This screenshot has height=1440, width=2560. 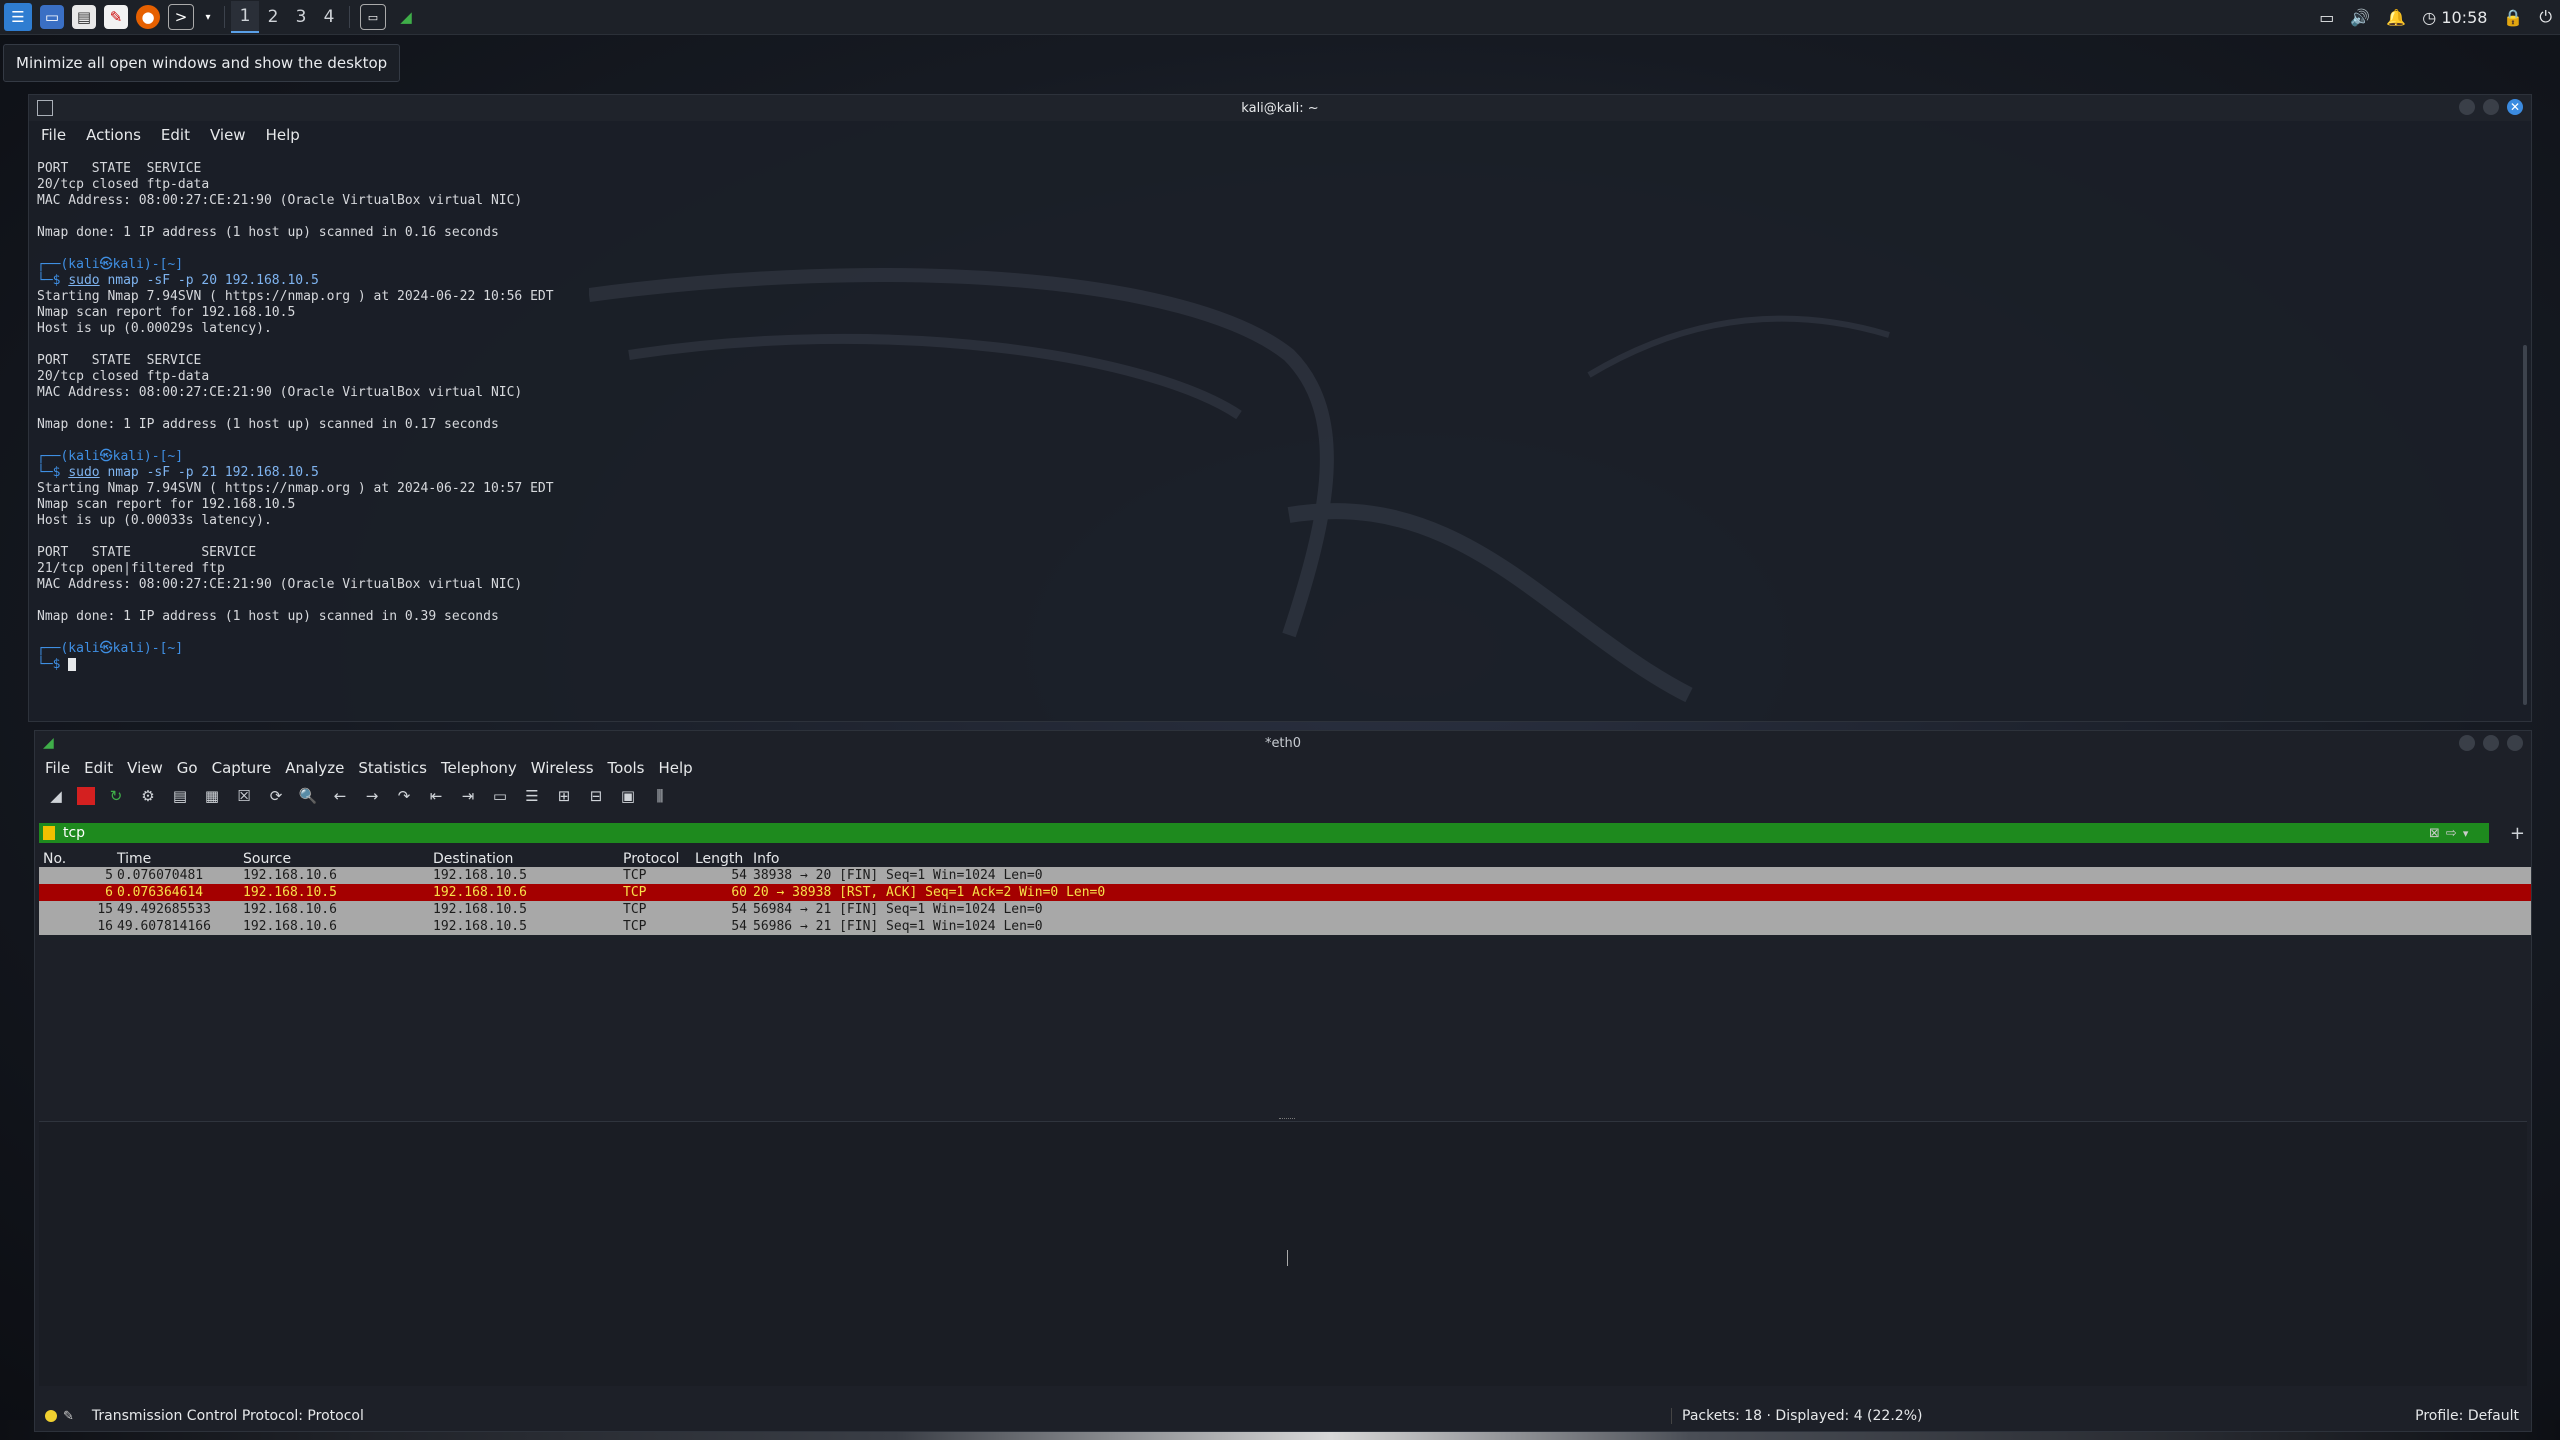 What do you see at coordinates (404, 796) in the screenshot?
I see `go-to-packet-icon: ↷` at bounding box center [404, 796].